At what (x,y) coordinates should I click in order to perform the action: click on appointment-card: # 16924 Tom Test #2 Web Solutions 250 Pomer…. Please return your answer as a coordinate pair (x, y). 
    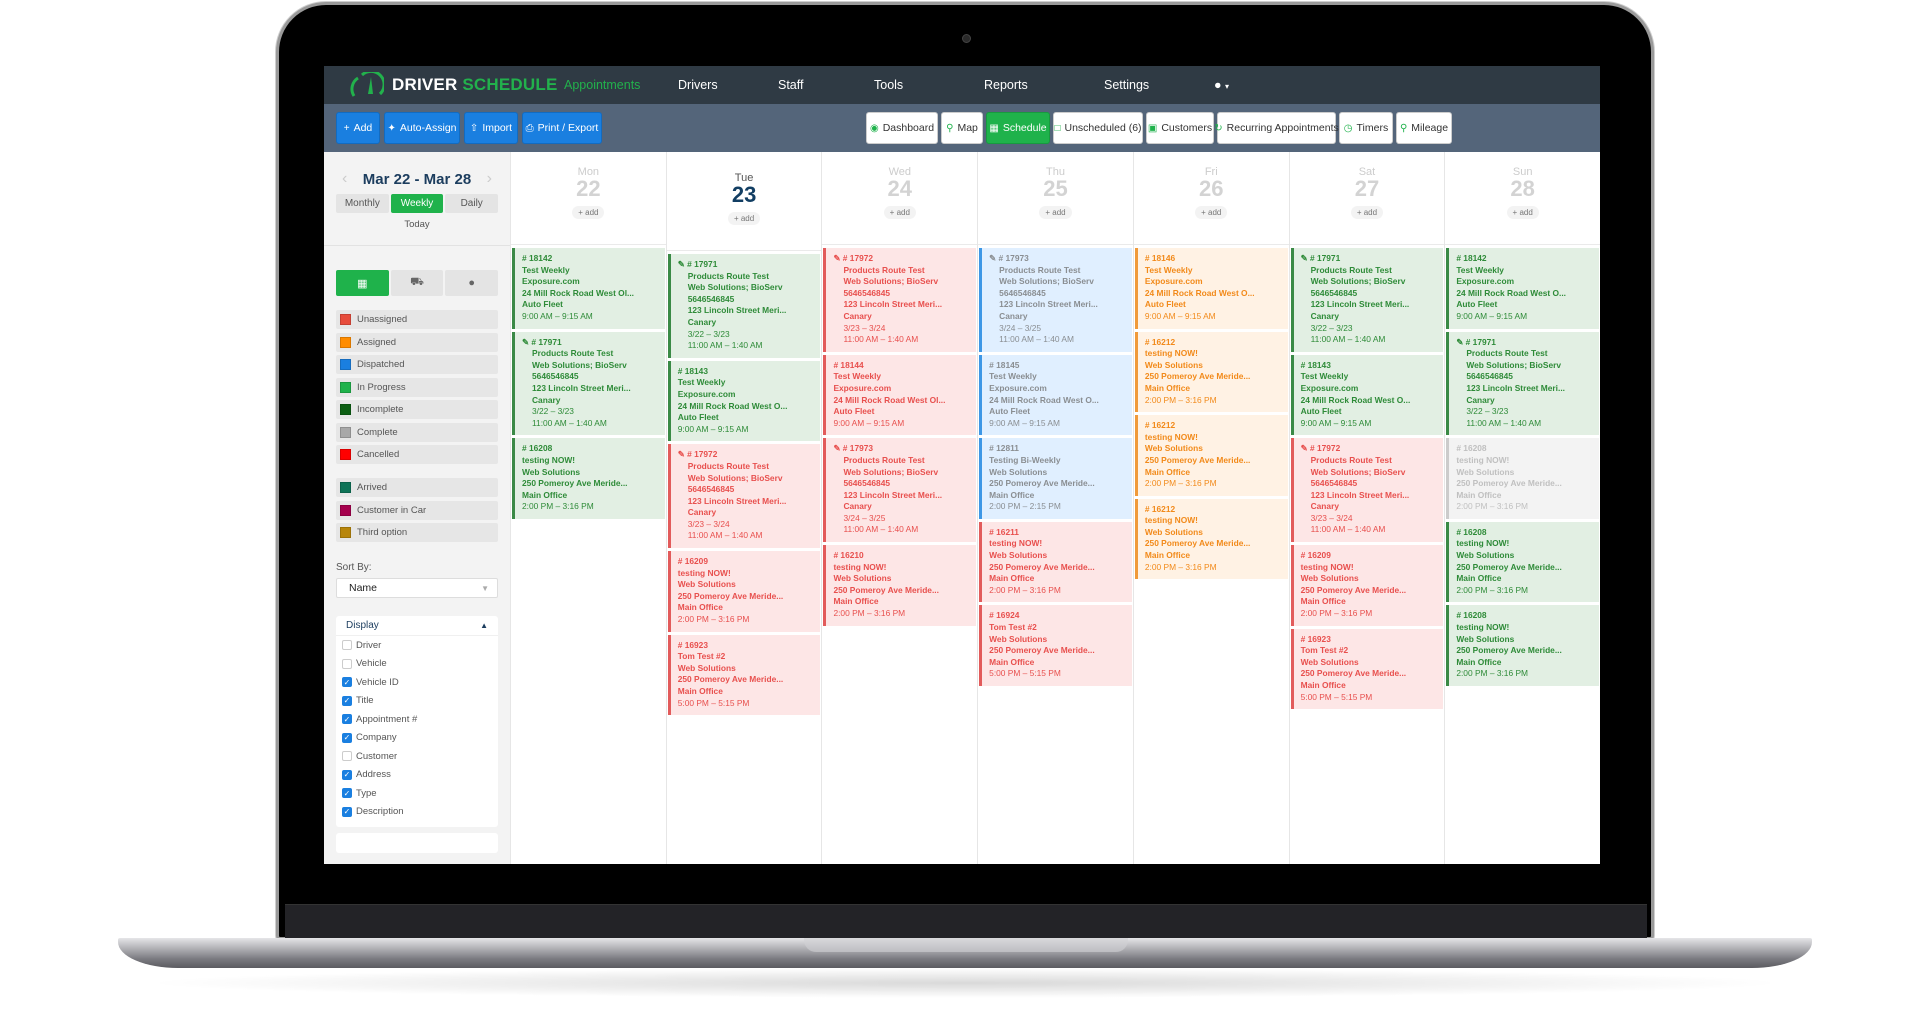
    Looking at the image, I should click on (1055, 645).